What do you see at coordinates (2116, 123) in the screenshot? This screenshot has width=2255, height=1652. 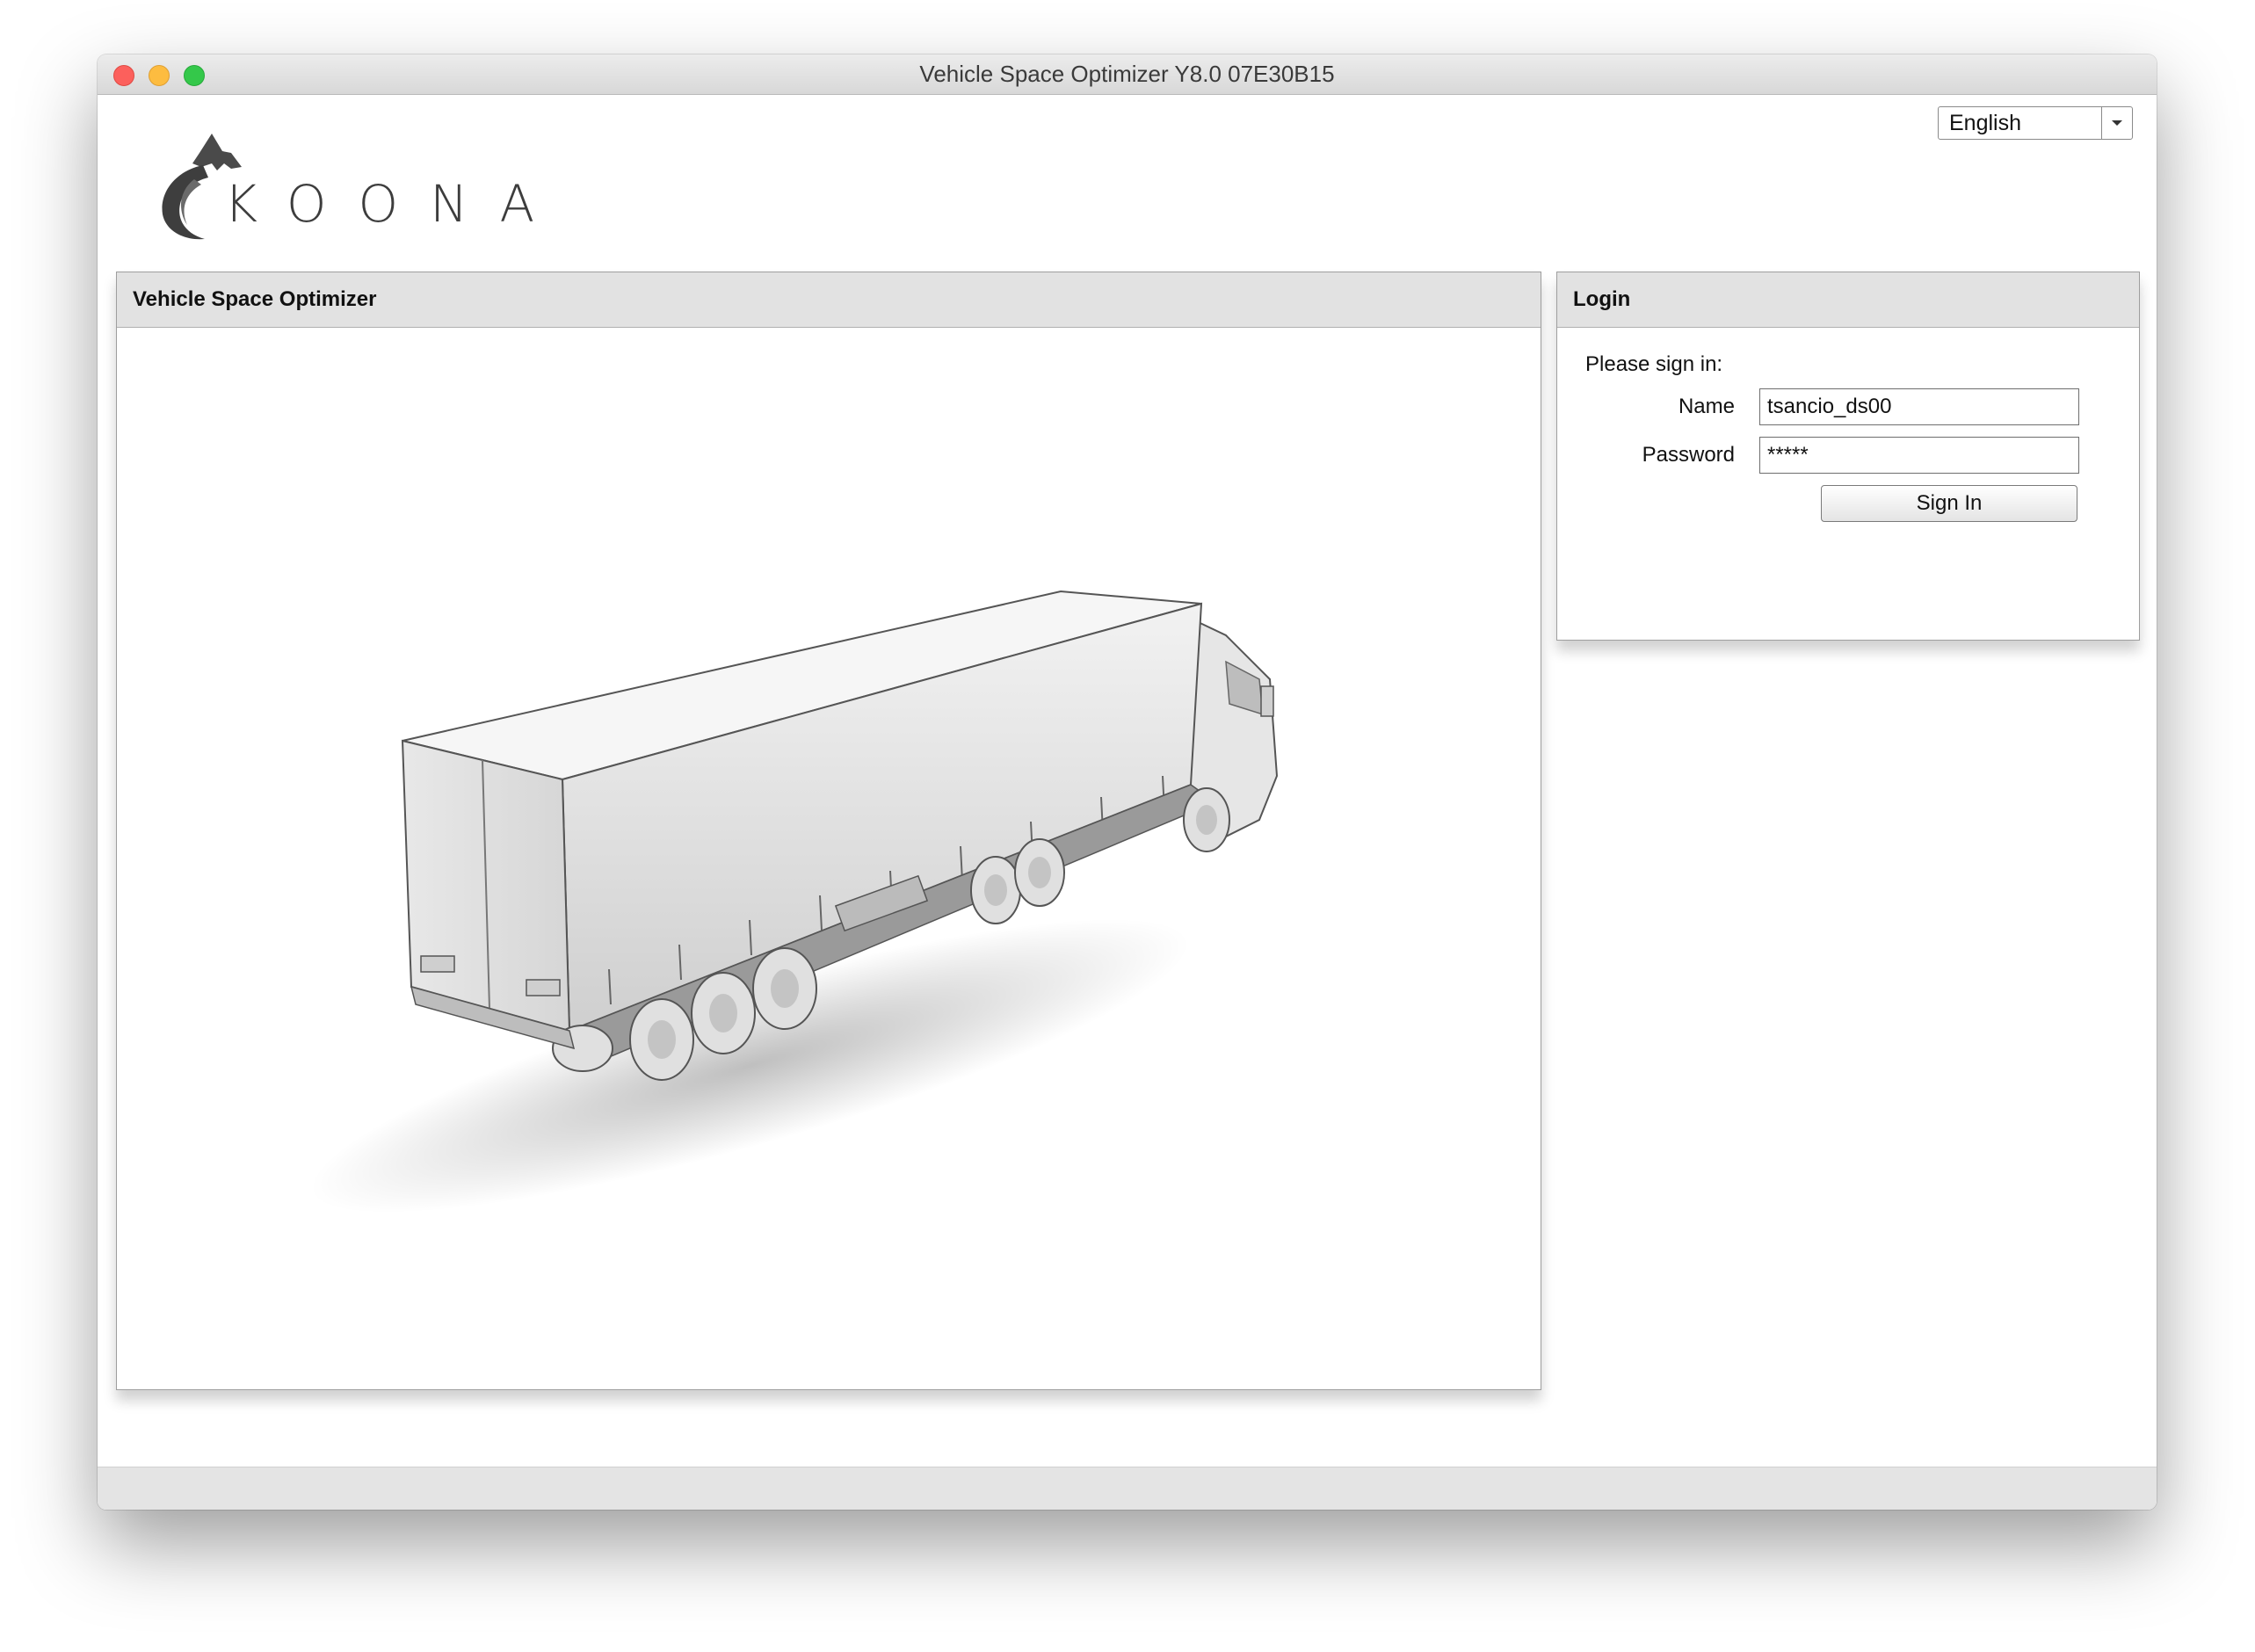 I see `chevron-down-icon` at bounding box center [2116, 123].